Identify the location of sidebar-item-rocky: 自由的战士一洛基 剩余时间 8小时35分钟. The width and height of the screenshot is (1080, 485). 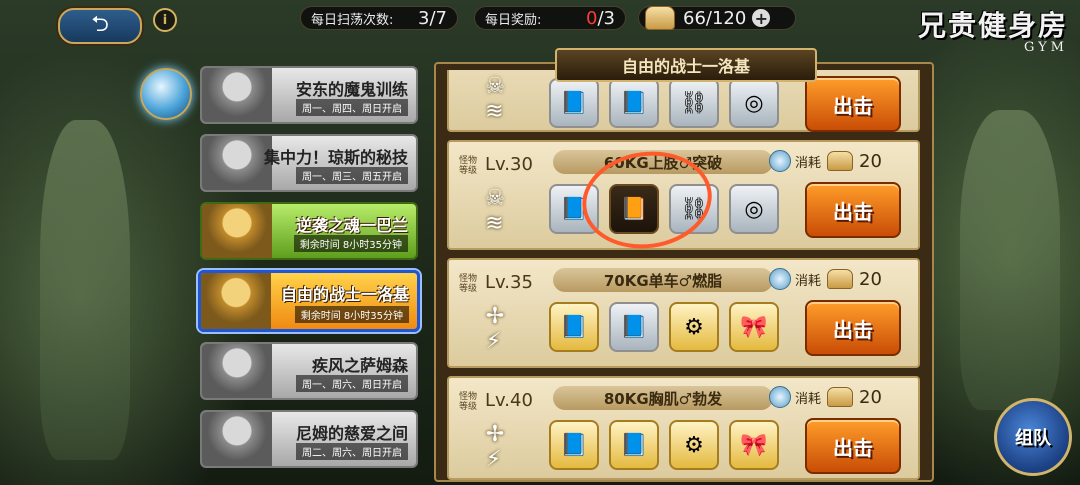
(309, 301).